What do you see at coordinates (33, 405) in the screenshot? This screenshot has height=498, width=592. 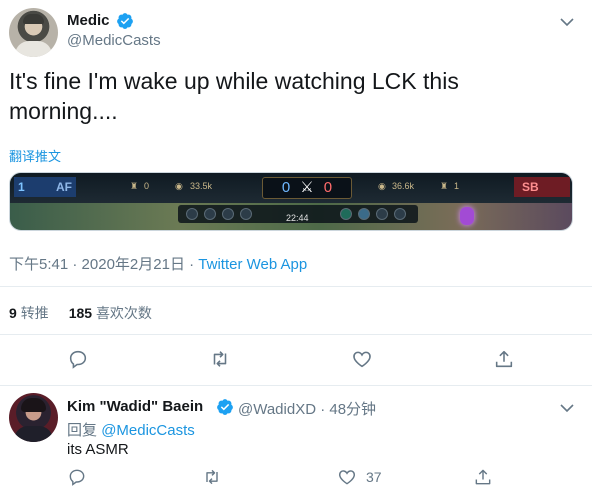 I see `avatar-hair` at bounding box center [33, 405].